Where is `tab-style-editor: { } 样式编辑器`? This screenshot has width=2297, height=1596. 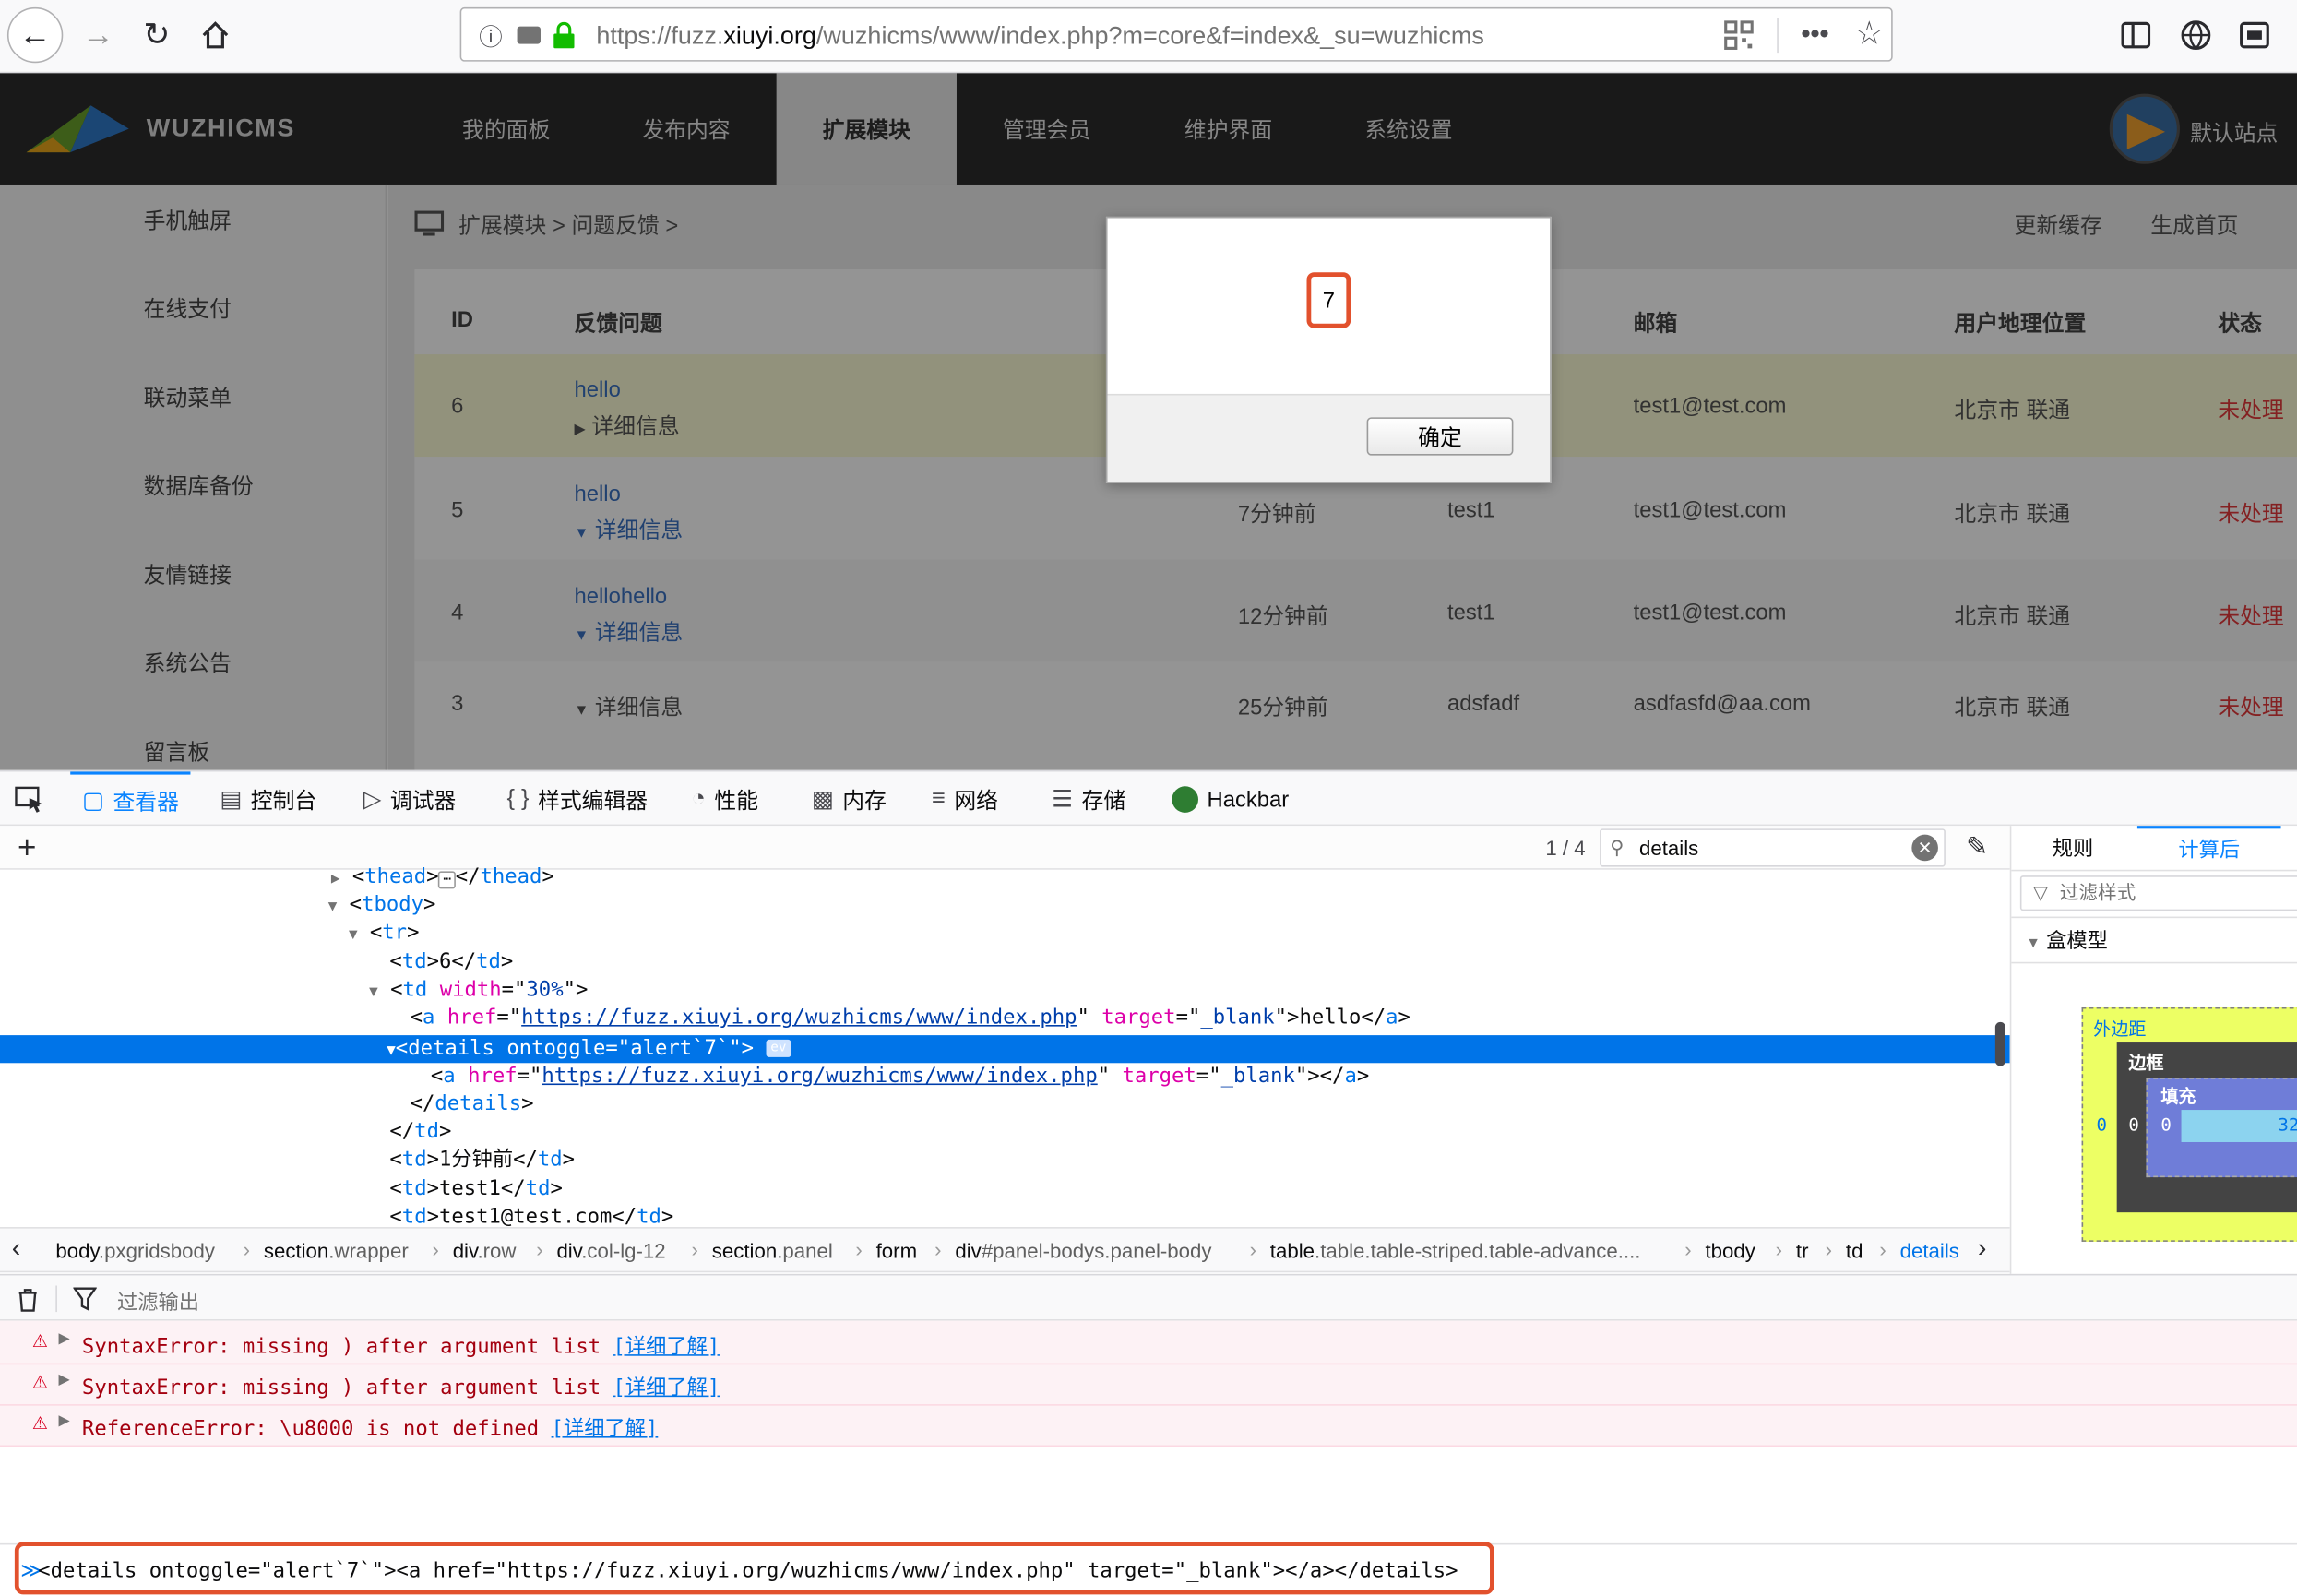
tab-style-editor: { } 样式编辑器 is located at coordinates (577, 799).